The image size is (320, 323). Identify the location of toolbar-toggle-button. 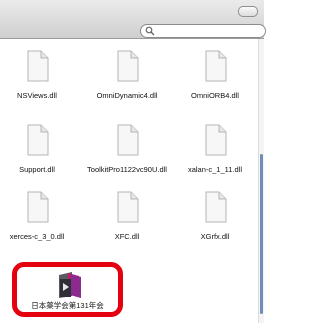
(248, 11).